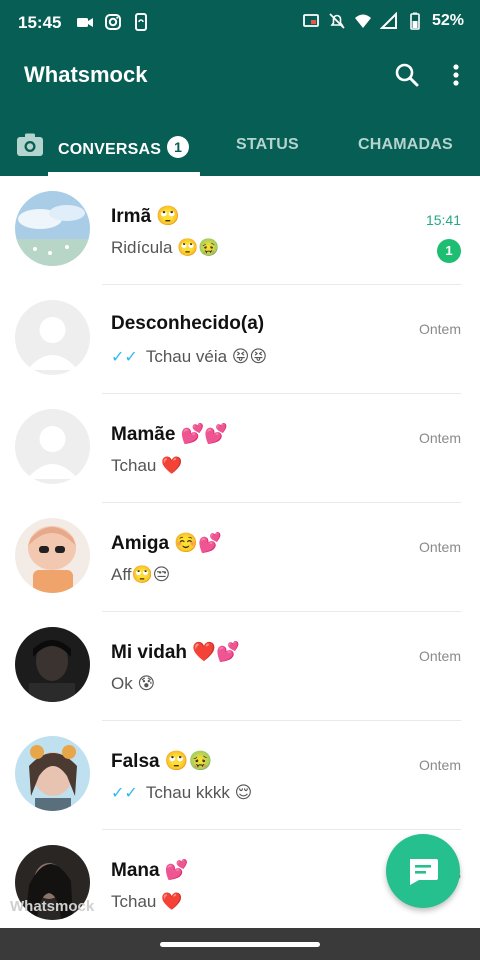  Describe the element at coordinates (188, 323) in the screenshot. I see `chat-name: Desconhecido(a)` at that location.